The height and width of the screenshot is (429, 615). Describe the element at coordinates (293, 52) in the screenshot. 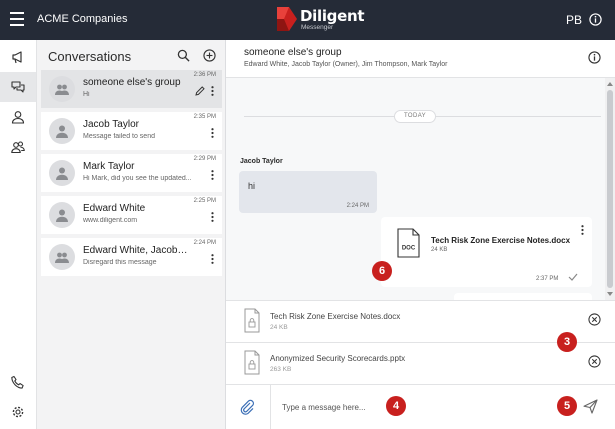

I see `chat-title: someone else's group` at that location.